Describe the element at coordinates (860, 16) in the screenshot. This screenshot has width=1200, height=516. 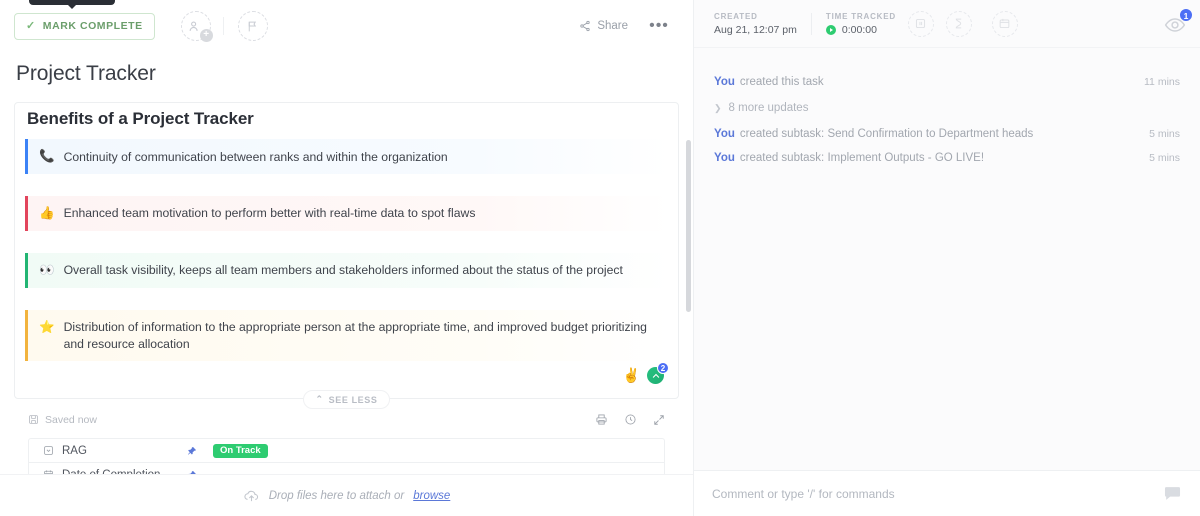
I see `time-tracked-label: TIME TRACKED` at that location.